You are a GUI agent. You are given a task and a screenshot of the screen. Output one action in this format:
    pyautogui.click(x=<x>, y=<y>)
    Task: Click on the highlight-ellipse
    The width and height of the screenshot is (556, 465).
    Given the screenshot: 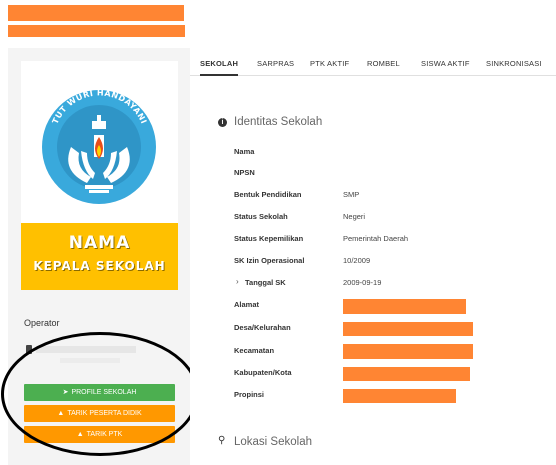 What is the action you would take?
    pyautogui.click(x=100, y=394)
    